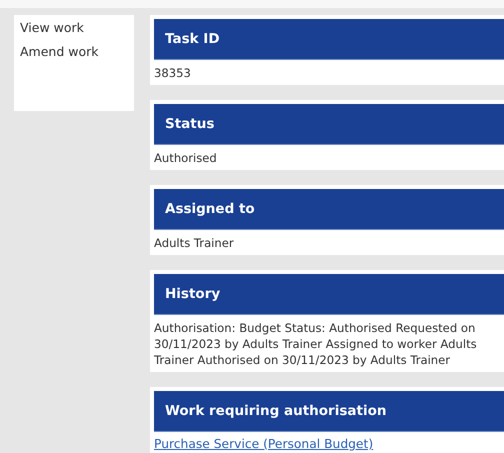 This screenshot has width=504, height=453. I want to click on section-header: Work requiring authorisation, so click(329, 411).